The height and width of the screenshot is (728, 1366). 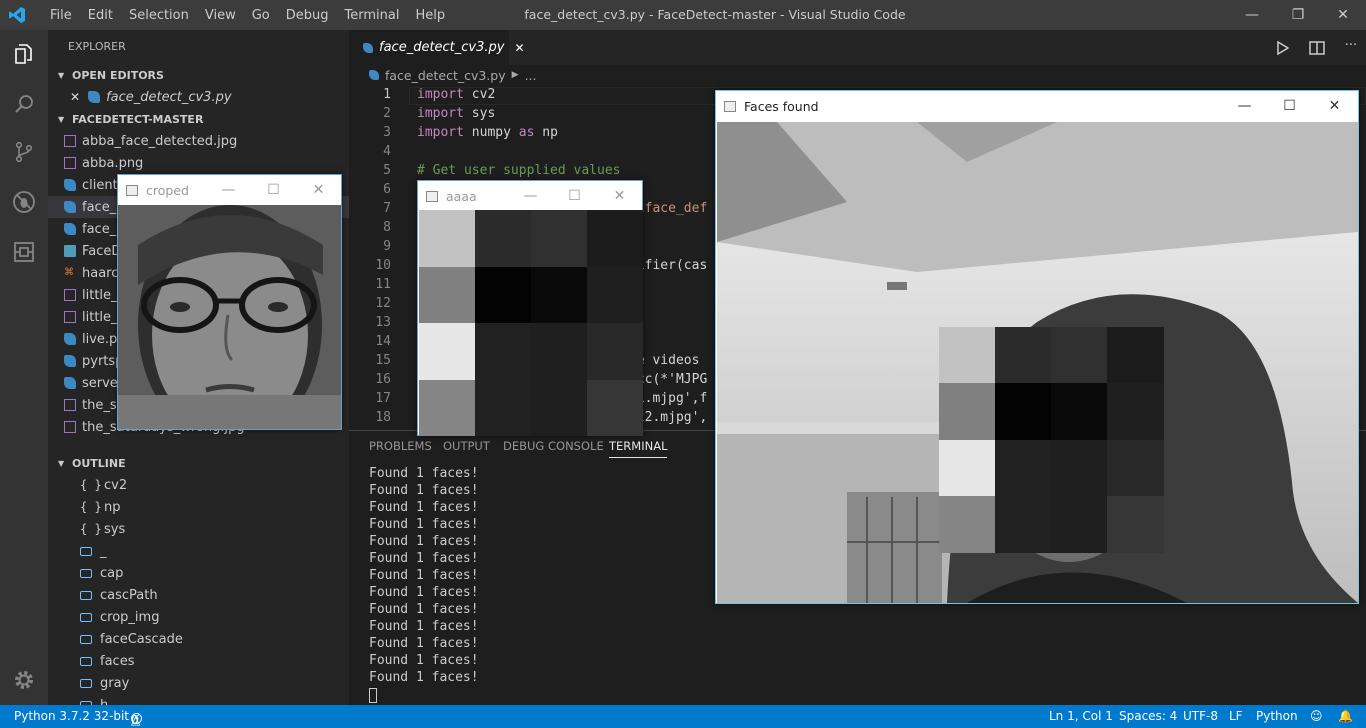 I want to click on outline-item: { } np, so click(x=198, y=507).